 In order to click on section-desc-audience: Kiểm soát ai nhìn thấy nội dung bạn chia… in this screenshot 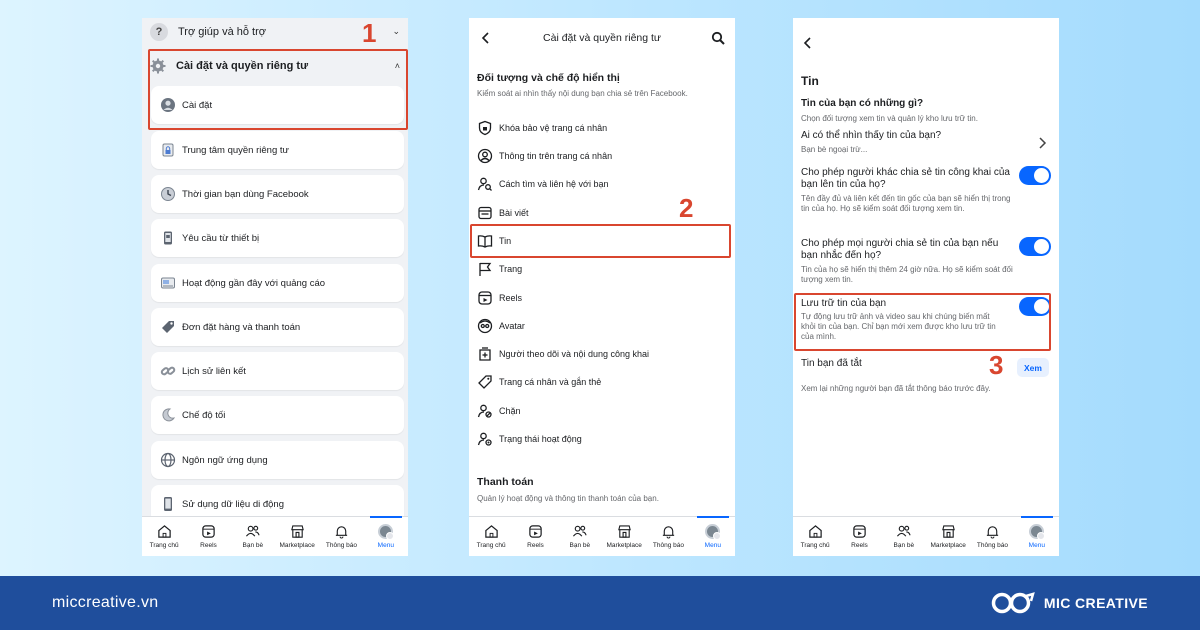, I will do `click(582, 93)`.